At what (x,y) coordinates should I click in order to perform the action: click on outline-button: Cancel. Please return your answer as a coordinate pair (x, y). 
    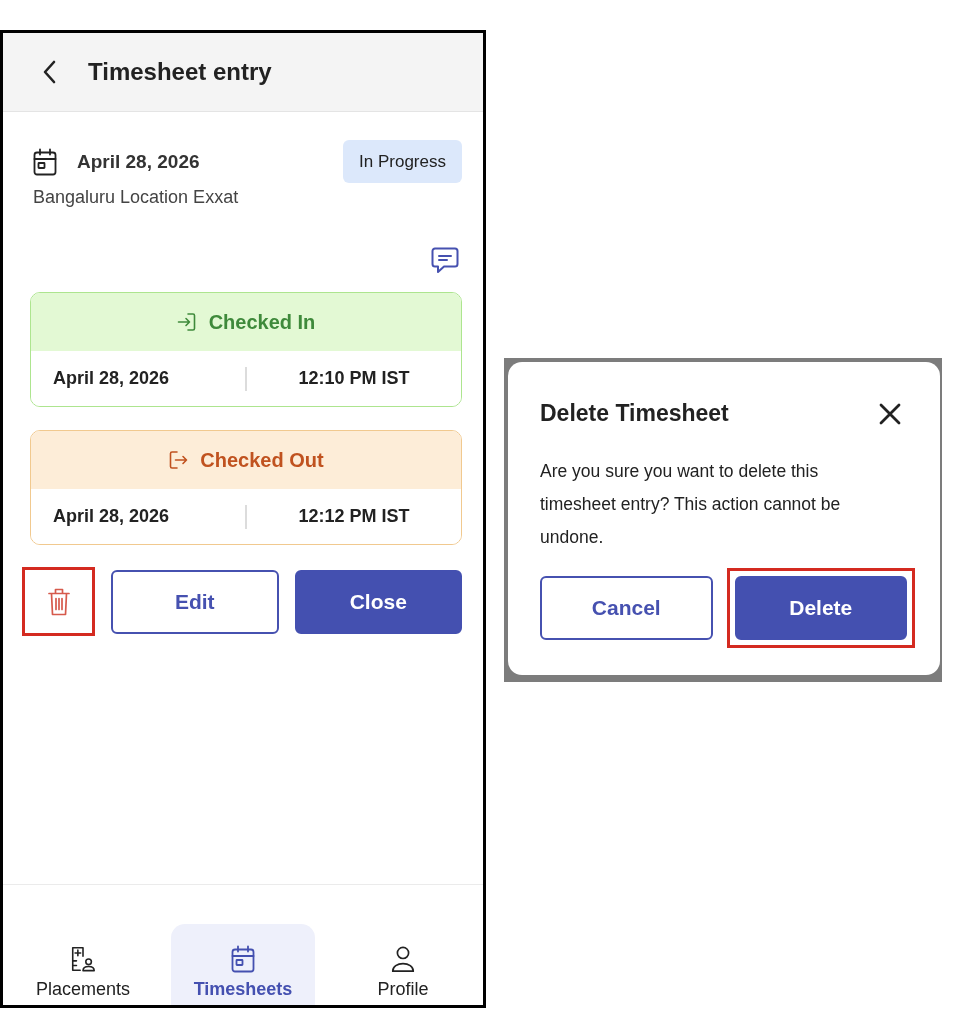
    Looking at the image, I should click on (626, 608).